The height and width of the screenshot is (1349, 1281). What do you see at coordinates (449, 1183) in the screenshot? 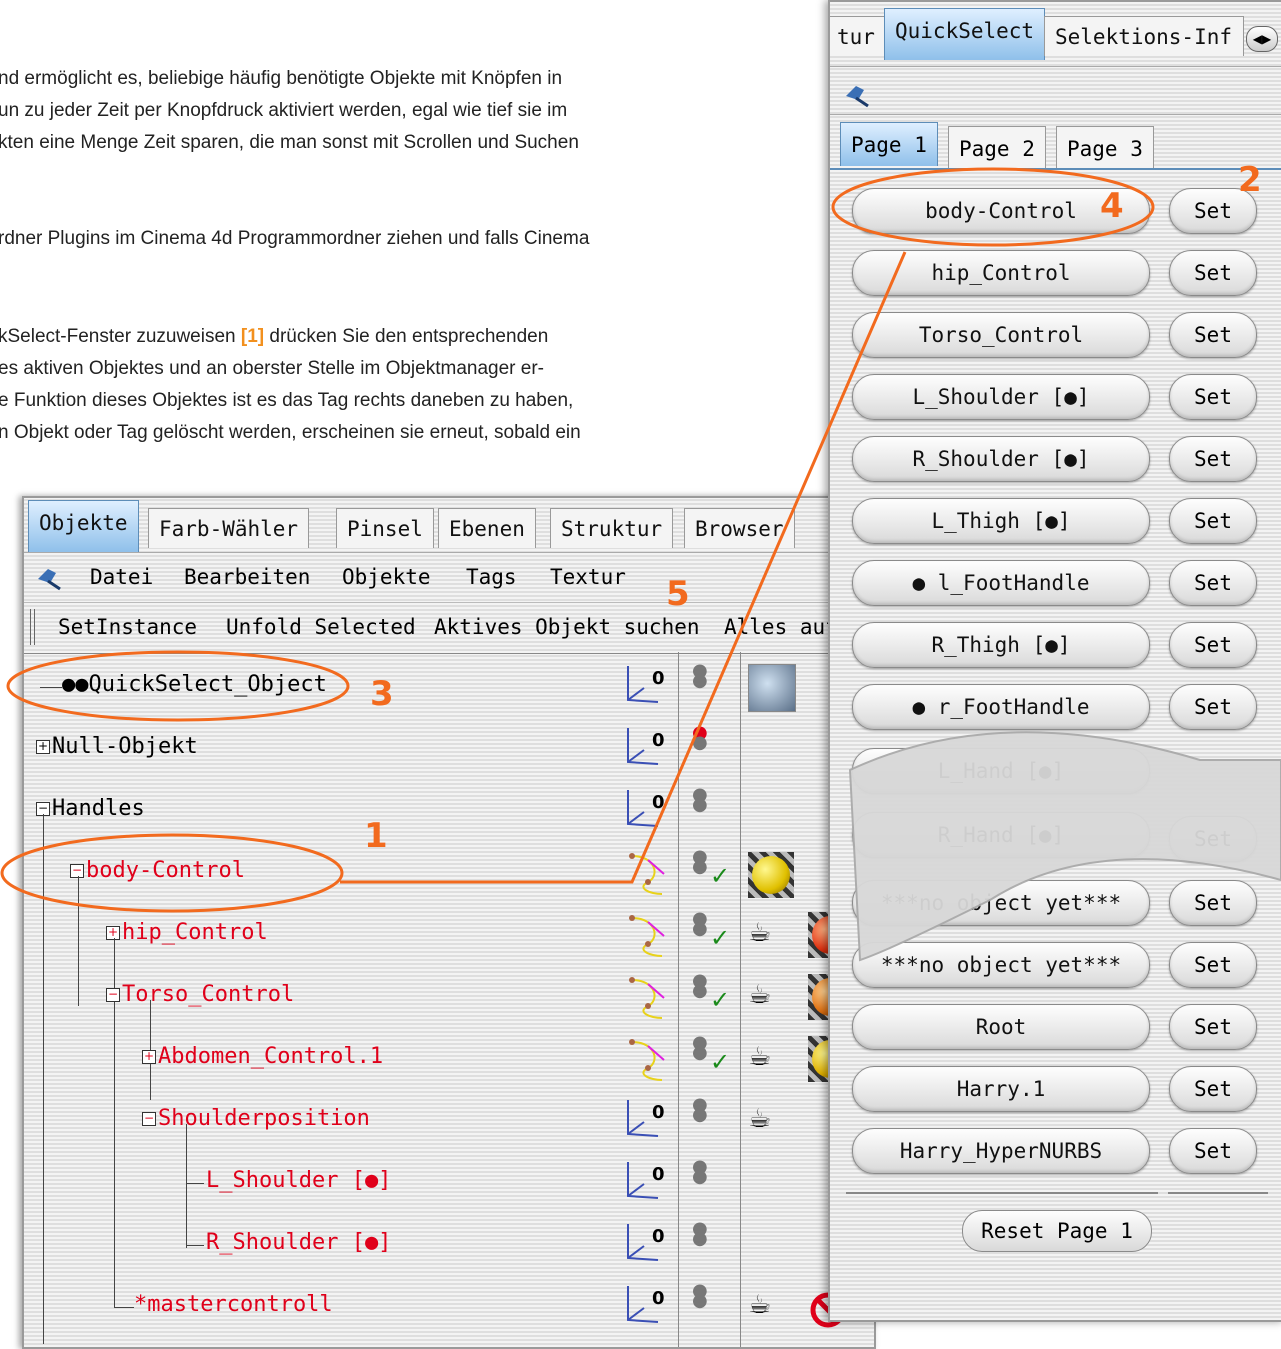
I see `tree-row: L_Shoulder [●]` at bounding box center [449, 1183].